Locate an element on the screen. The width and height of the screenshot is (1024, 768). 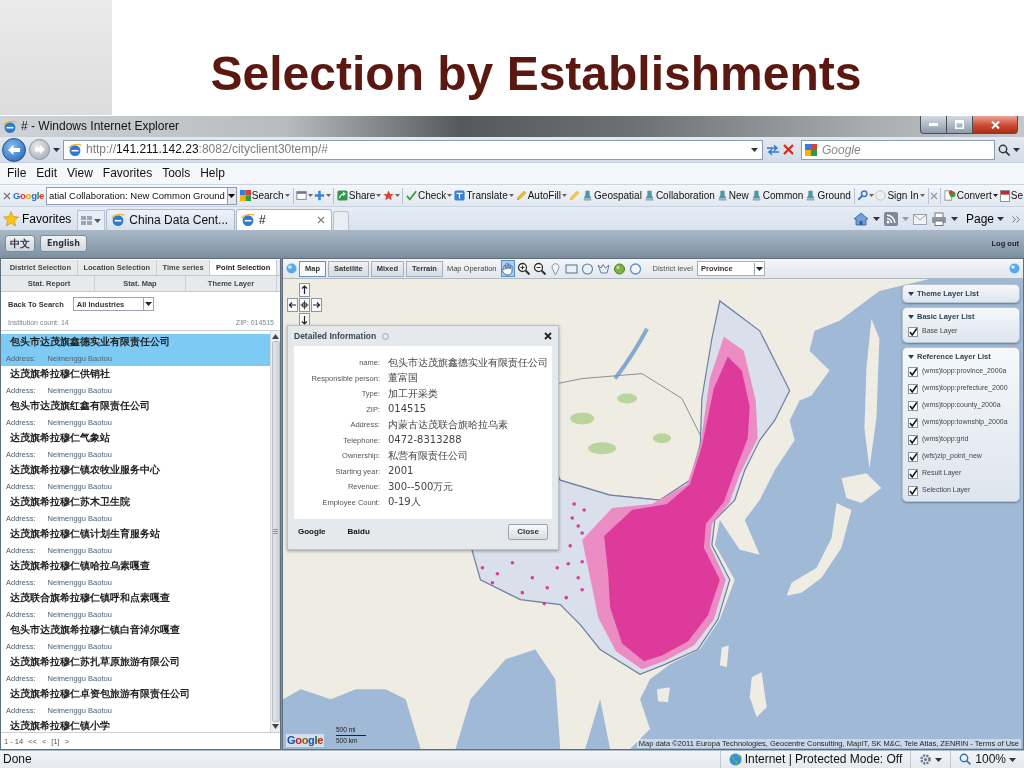
grassland-patch is located at coordinates (602, 448).